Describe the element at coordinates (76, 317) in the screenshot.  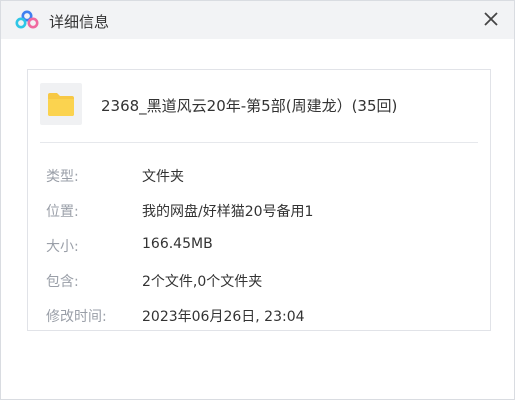
I see `detail-label: 修改时间:` at that location.